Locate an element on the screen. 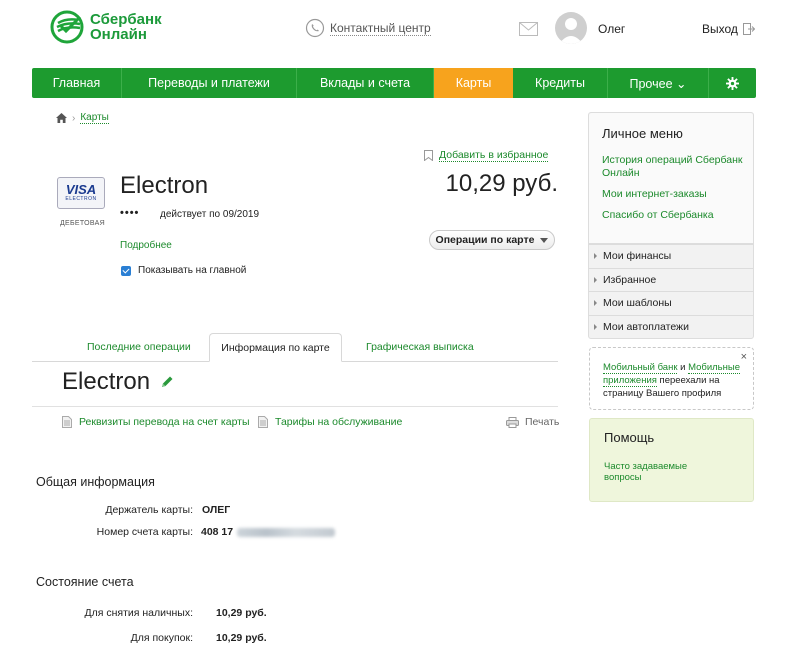 This screenshot has width=800, height=663. menu-link-history: История операций Сбербанк Онлайн is located at coordinates (676, 167).